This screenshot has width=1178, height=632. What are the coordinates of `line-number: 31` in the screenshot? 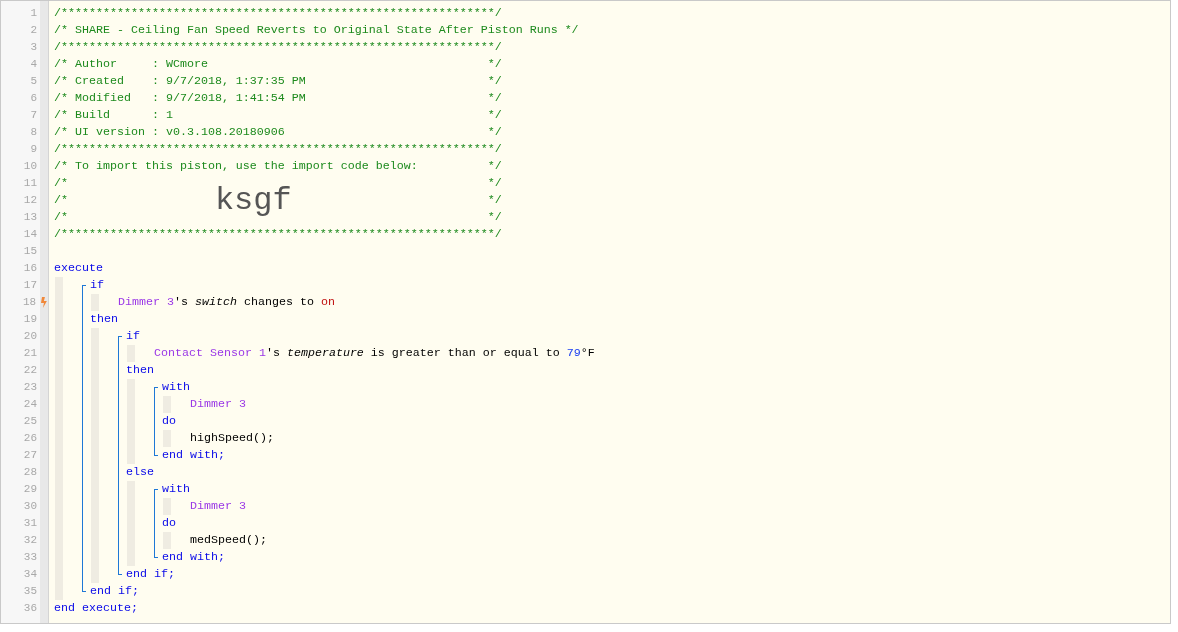 It's located at (29, 523).